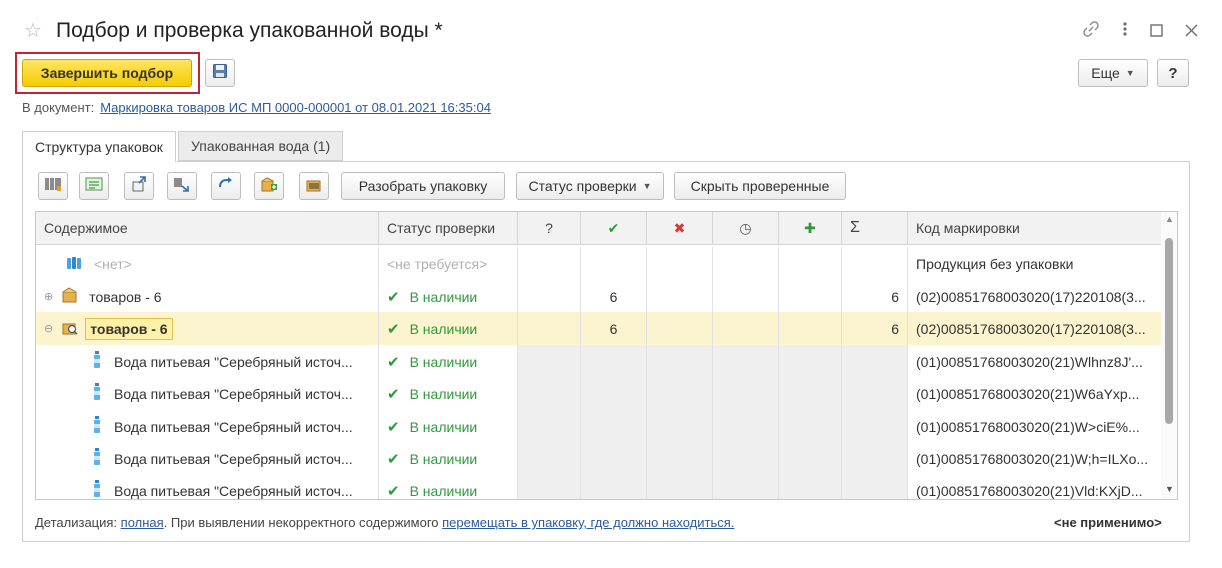  Describe the element at coordinates (1169, 331) in the screenshot. I see `scrollbar-thumb` at that location.